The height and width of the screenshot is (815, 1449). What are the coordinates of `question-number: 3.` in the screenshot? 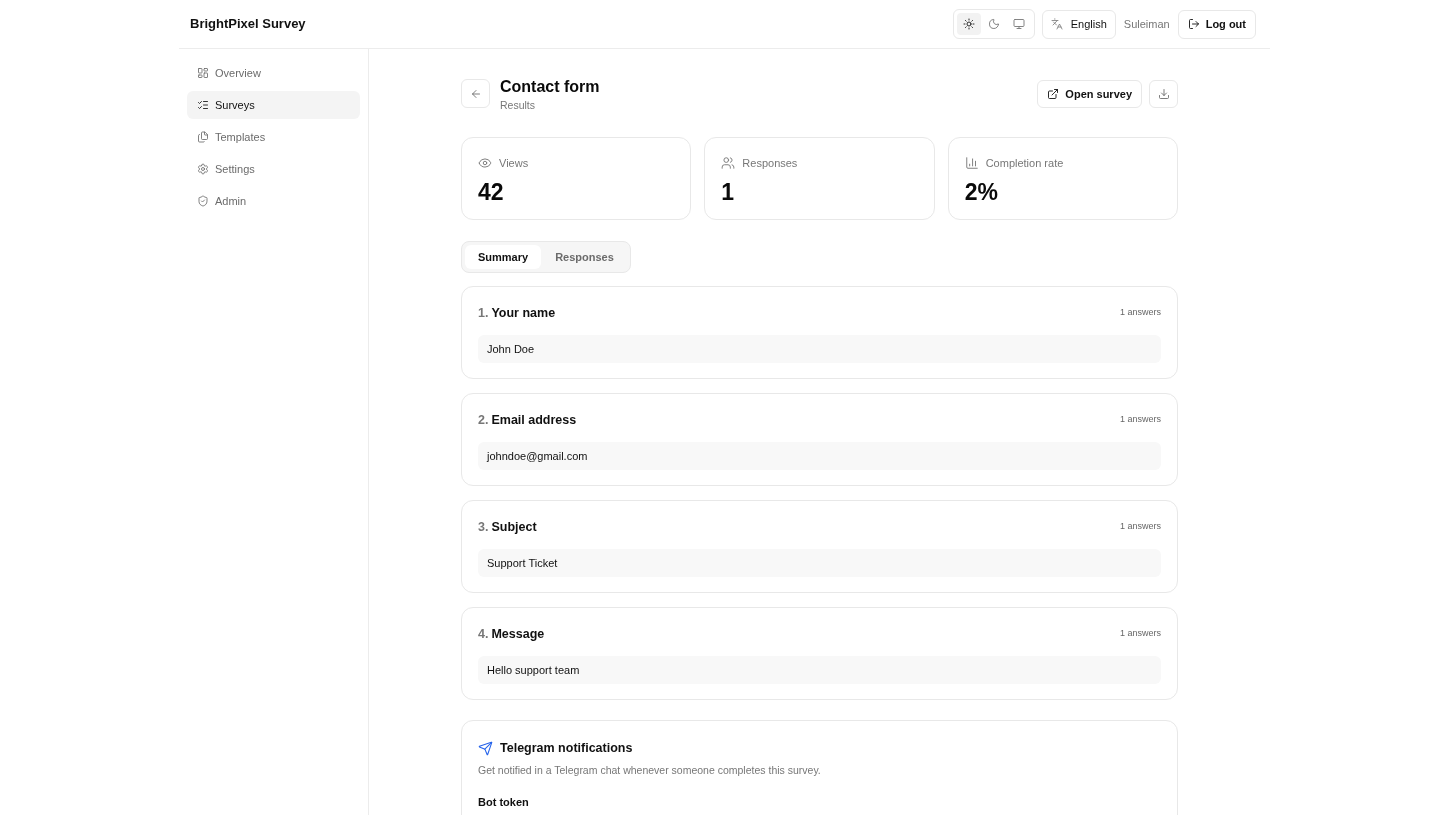 It's located at (483, 527).